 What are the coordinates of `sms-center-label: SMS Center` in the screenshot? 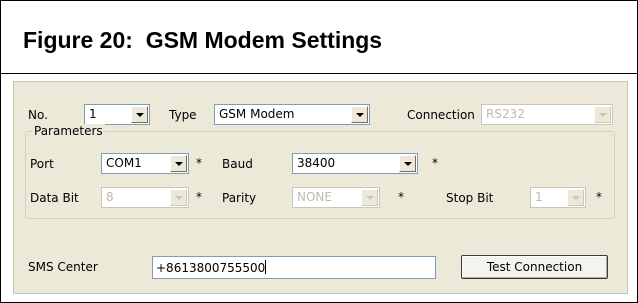 It's located at (63, 267).